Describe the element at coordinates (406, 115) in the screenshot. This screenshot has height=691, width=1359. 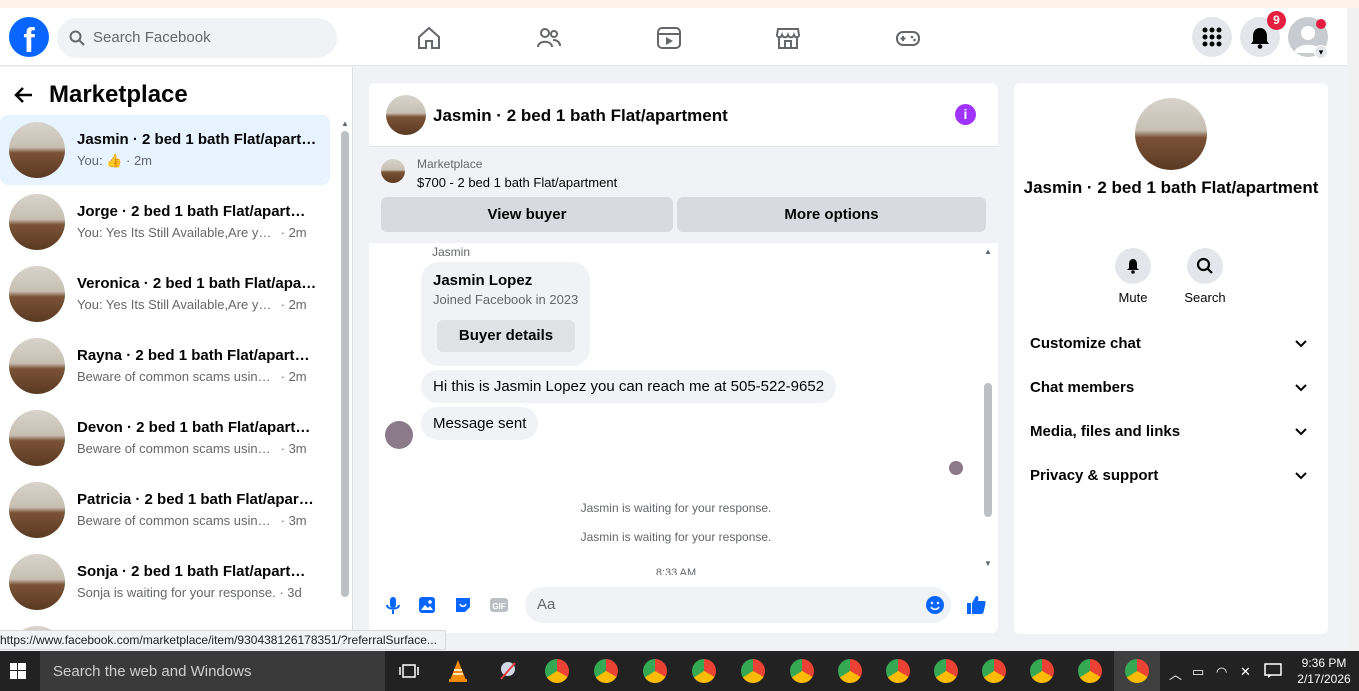
I see `chat-listing-thumbnail` at that location.